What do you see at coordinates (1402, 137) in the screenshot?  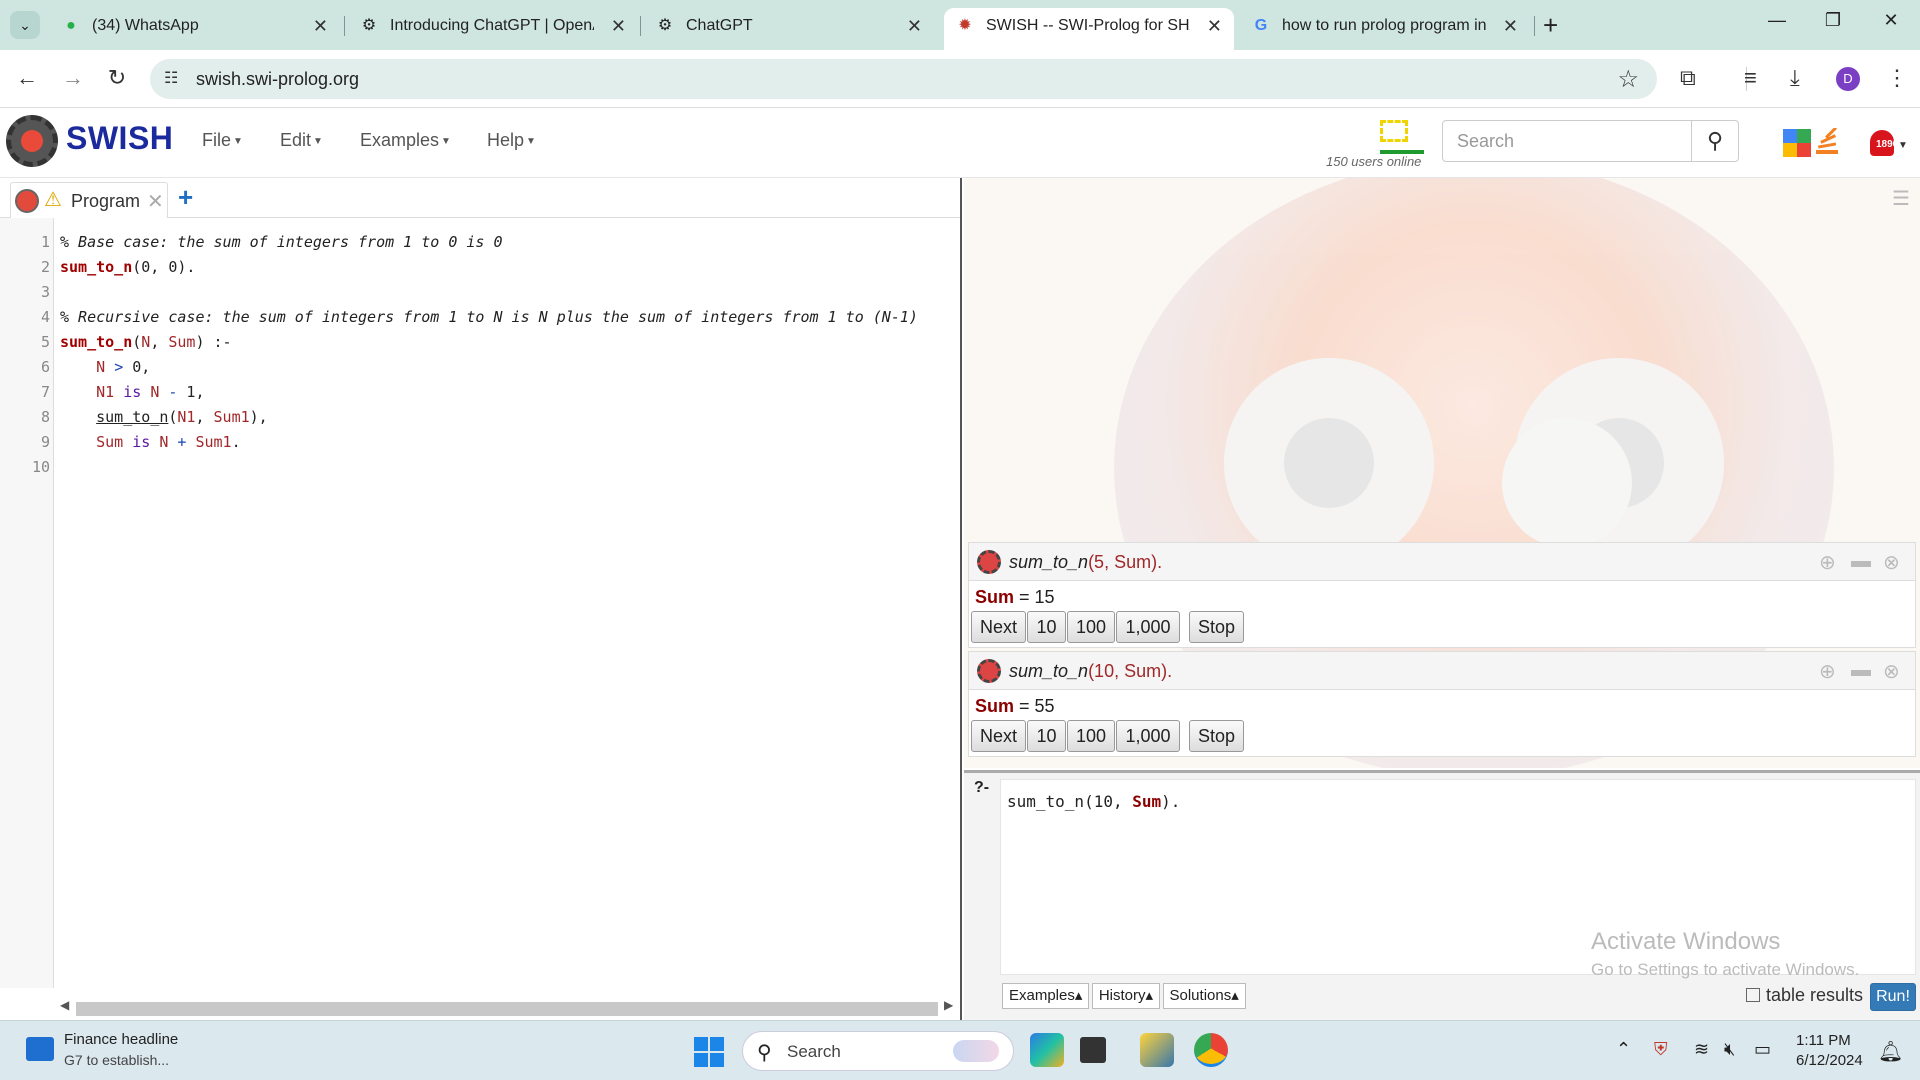 I see `user-presence-icon` at bounding box center [1402, 137].